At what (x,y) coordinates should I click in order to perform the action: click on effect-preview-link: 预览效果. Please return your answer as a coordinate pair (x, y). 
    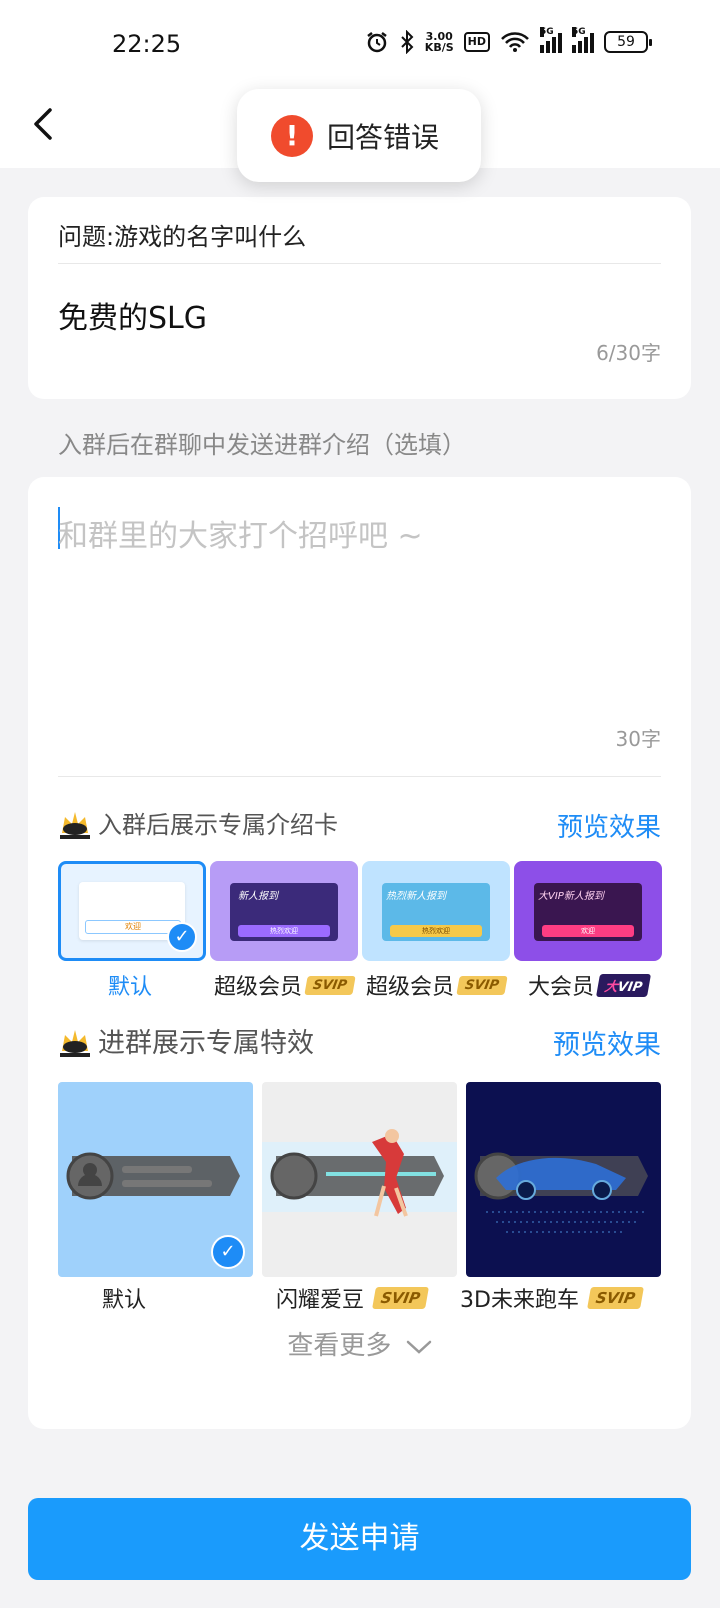
    Looking at the image, I should click on (607, 1042).